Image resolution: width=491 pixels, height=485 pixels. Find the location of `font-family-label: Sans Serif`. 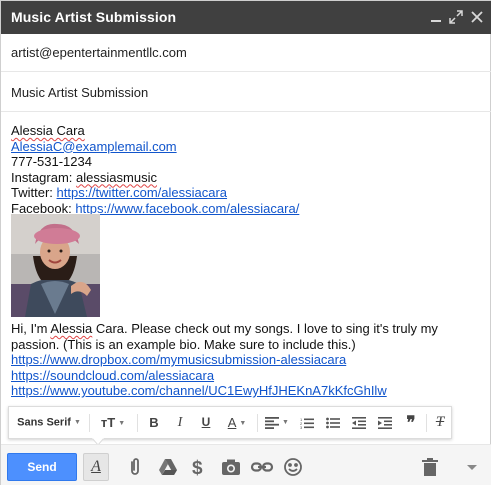

font-family-label: Sans Serif is located at coordinates (44, 422).